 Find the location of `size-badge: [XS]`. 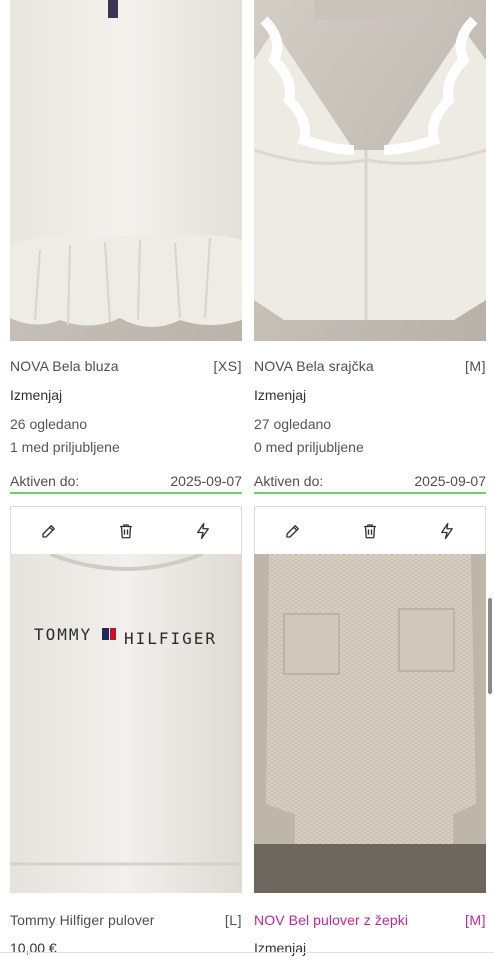

size-badge: [XS] is located at coordinates (227, 366).